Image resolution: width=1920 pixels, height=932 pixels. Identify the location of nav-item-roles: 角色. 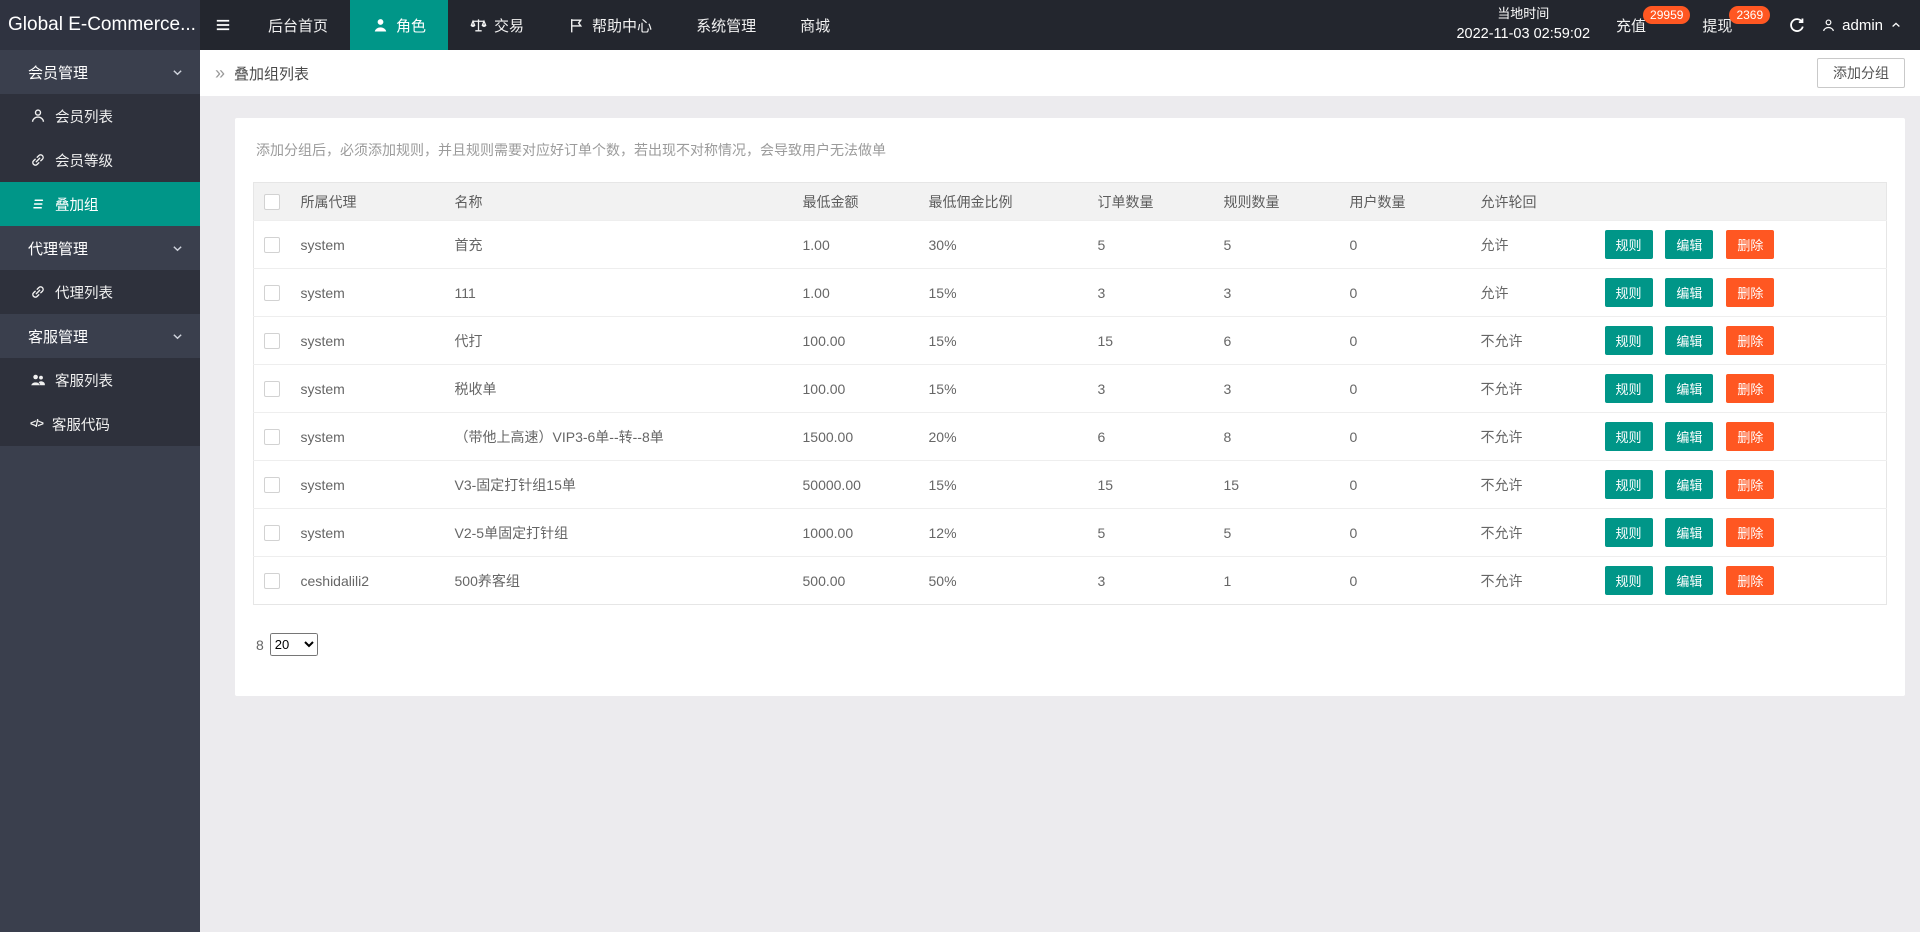
(399, 25).